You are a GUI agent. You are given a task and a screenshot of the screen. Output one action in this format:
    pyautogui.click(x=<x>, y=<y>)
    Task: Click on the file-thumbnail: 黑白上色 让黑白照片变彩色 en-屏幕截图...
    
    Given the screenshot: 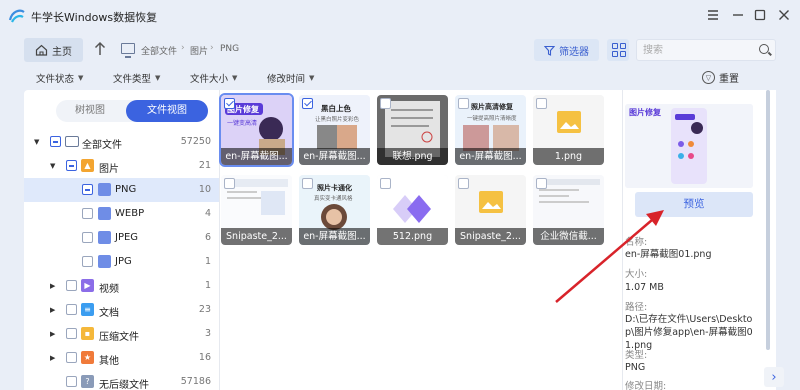 What is the action you would take?
    pyautogui.click(x=334, y=130)
    